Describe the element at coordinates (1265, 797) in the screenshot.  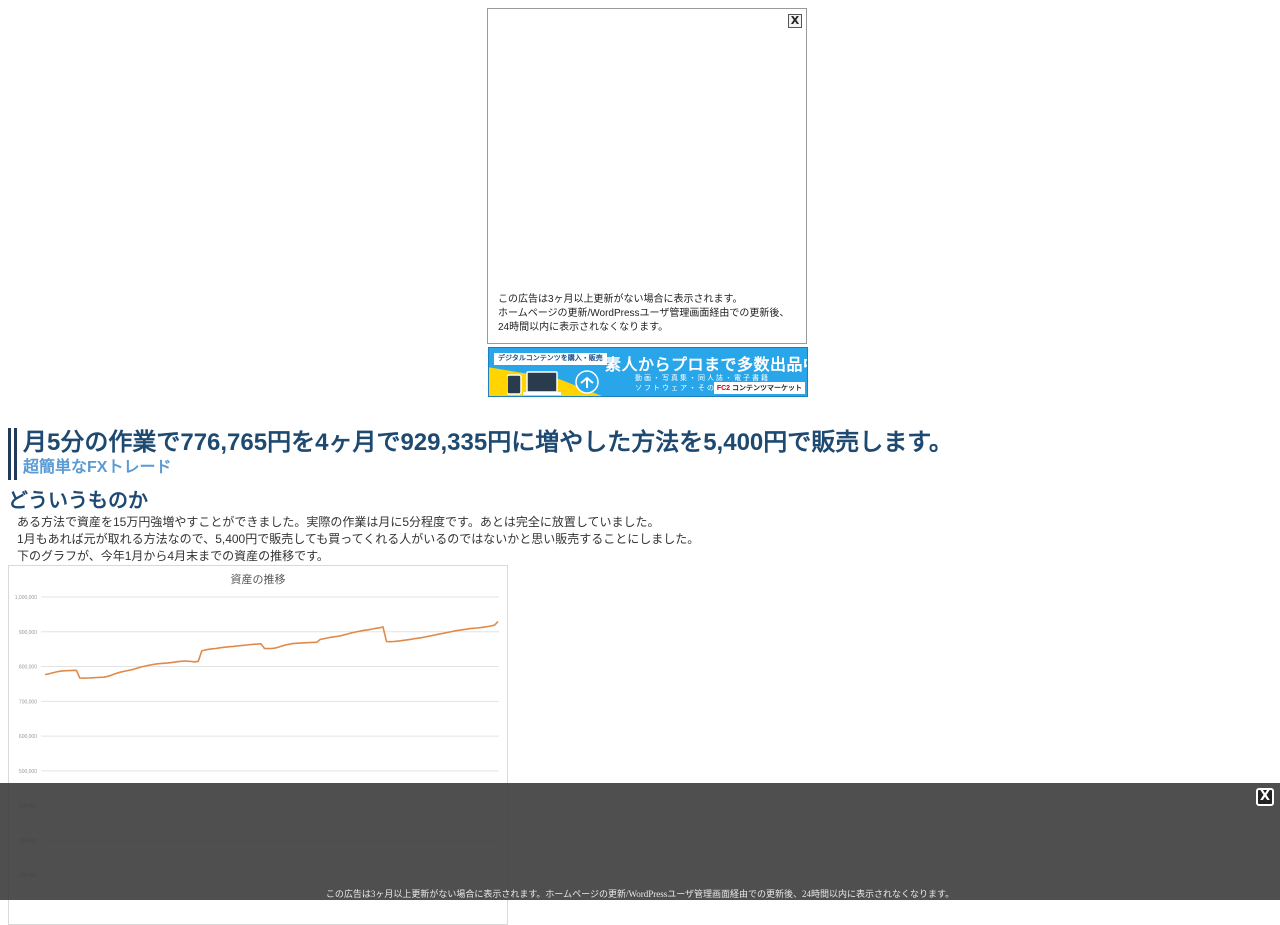
I see `bottom-ad-close-button: X` at that location.